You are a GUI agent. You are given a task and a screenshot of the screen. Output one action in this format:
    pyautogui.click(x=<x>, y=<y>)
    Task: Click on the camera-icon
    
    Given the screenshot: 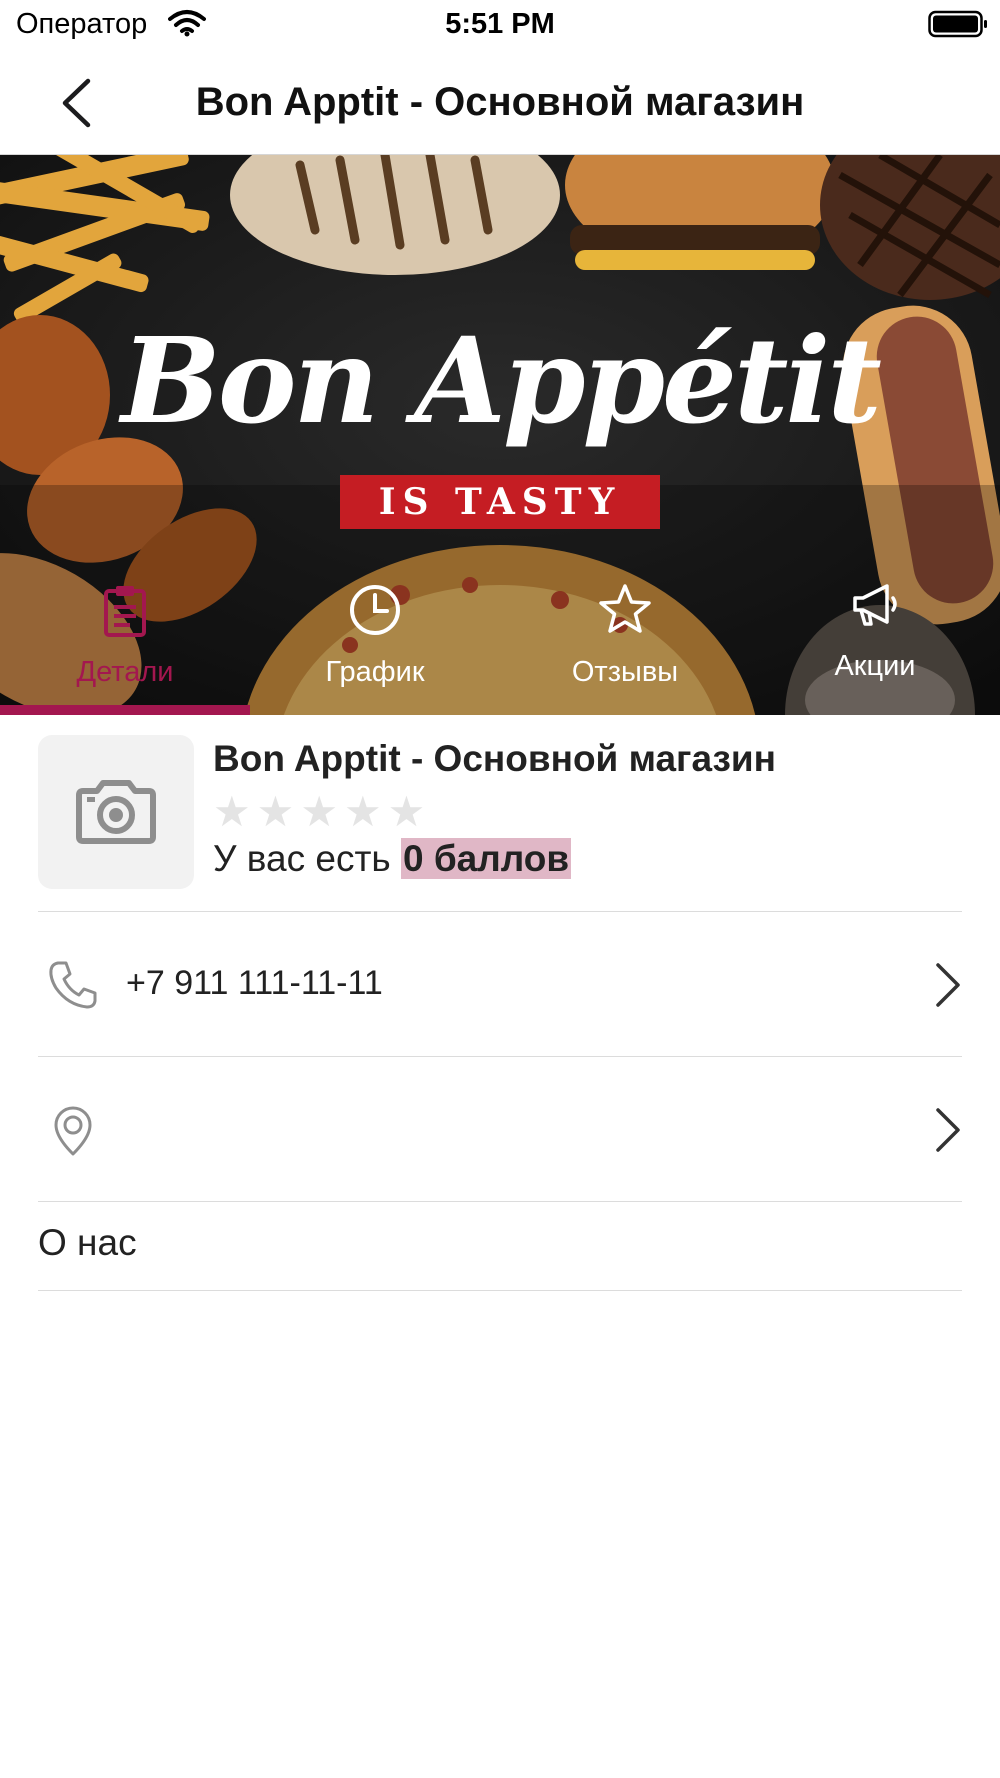 What is the action you would take?
    pyautogui.click(x=116, y=812)
    